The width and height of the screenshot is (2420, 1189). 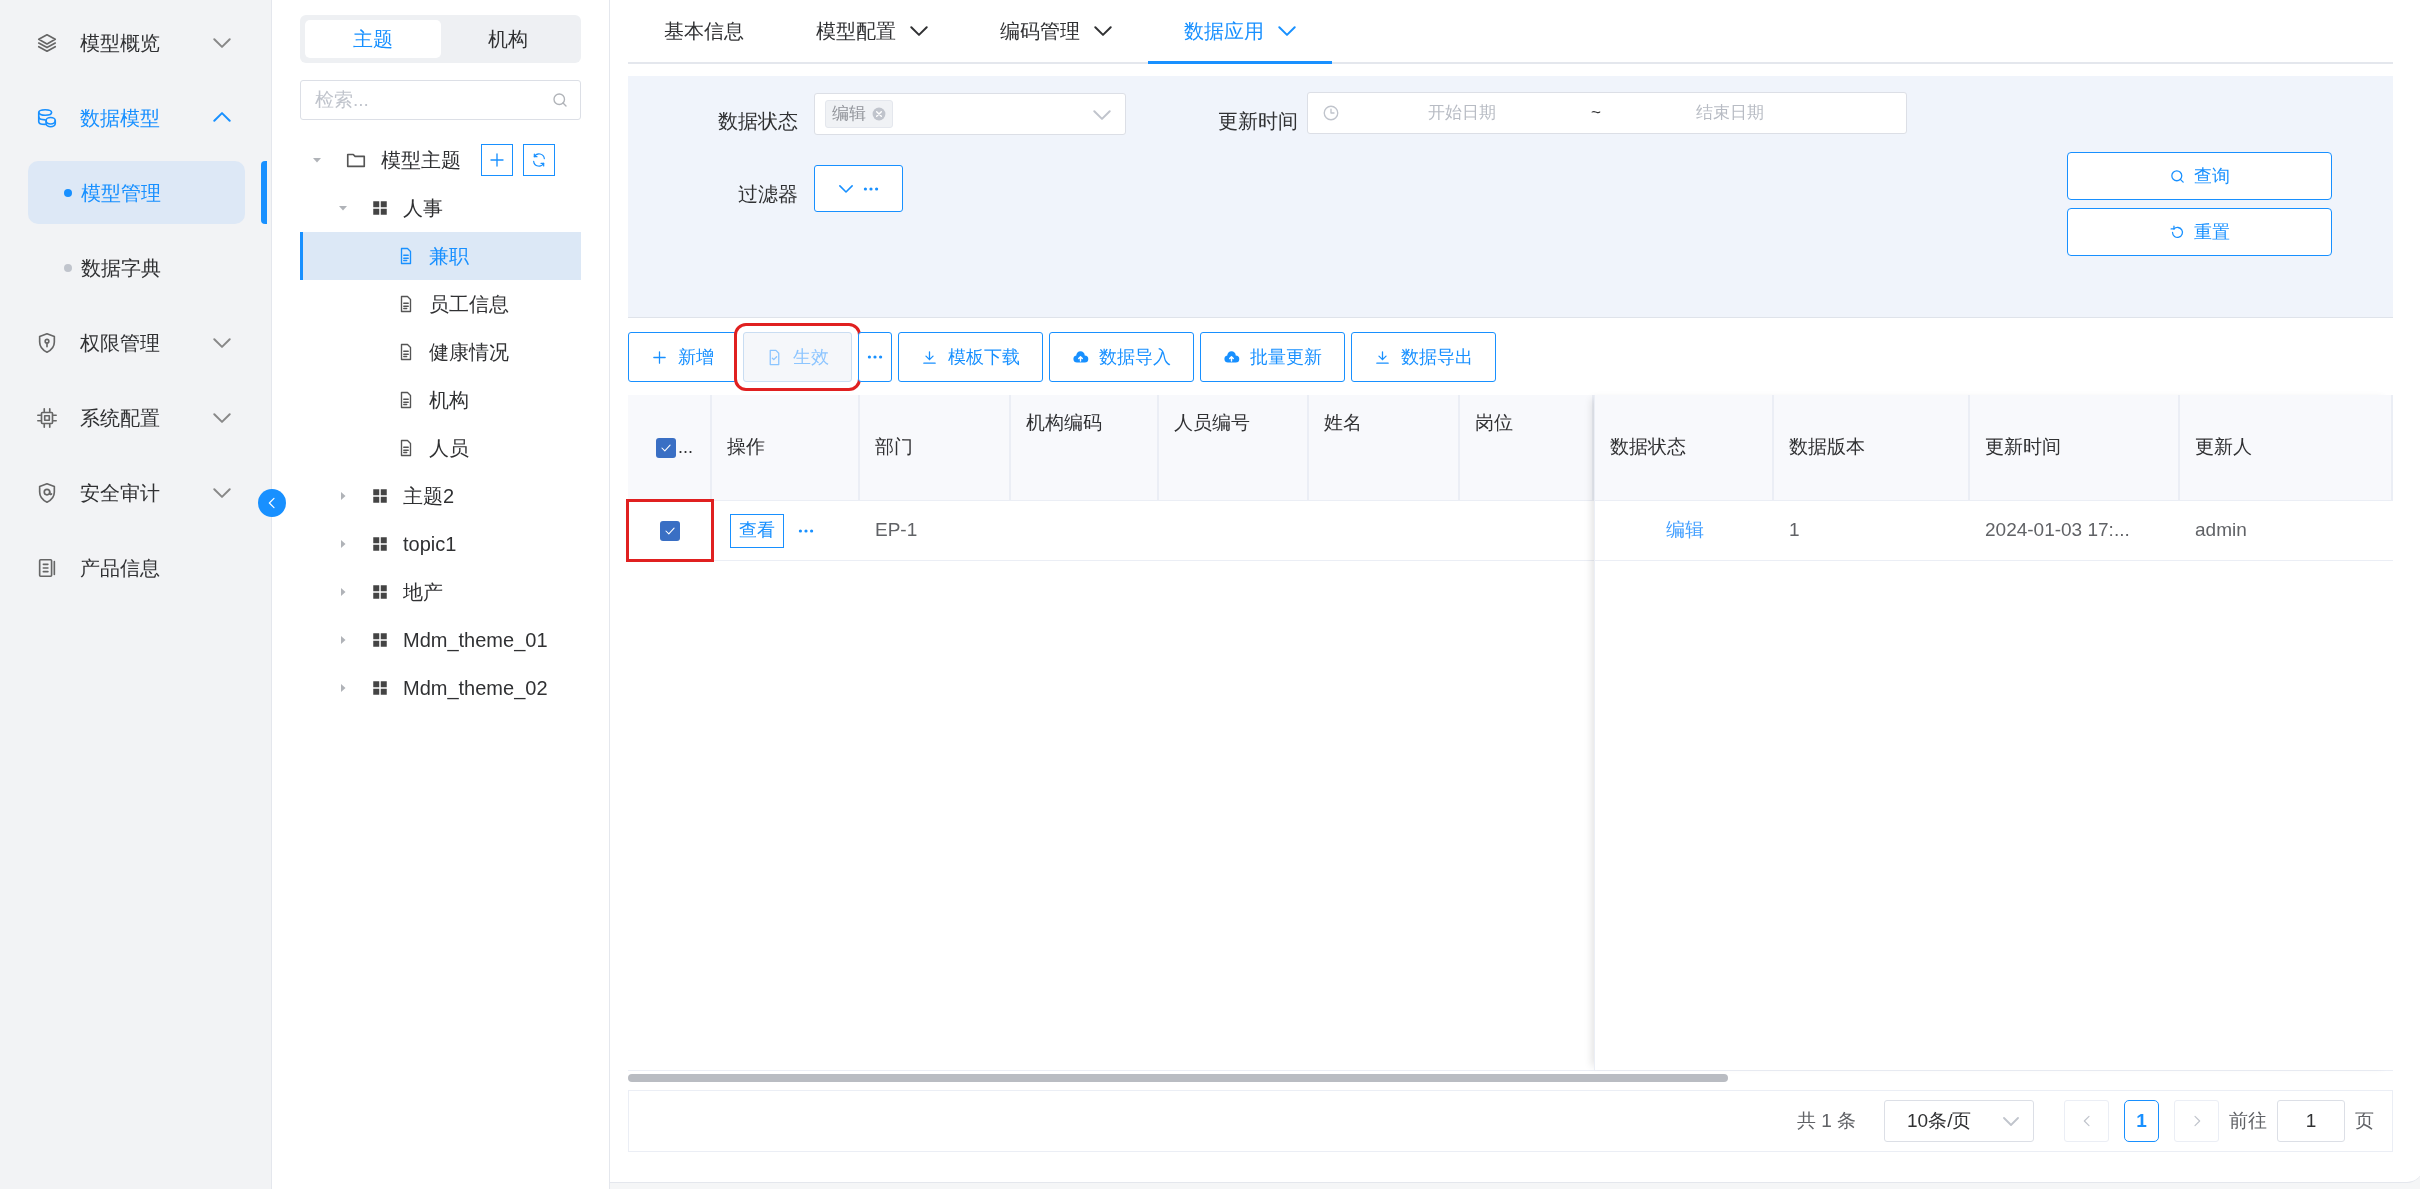 I want to click on column-header: 操作, so click(x=746, y=447).